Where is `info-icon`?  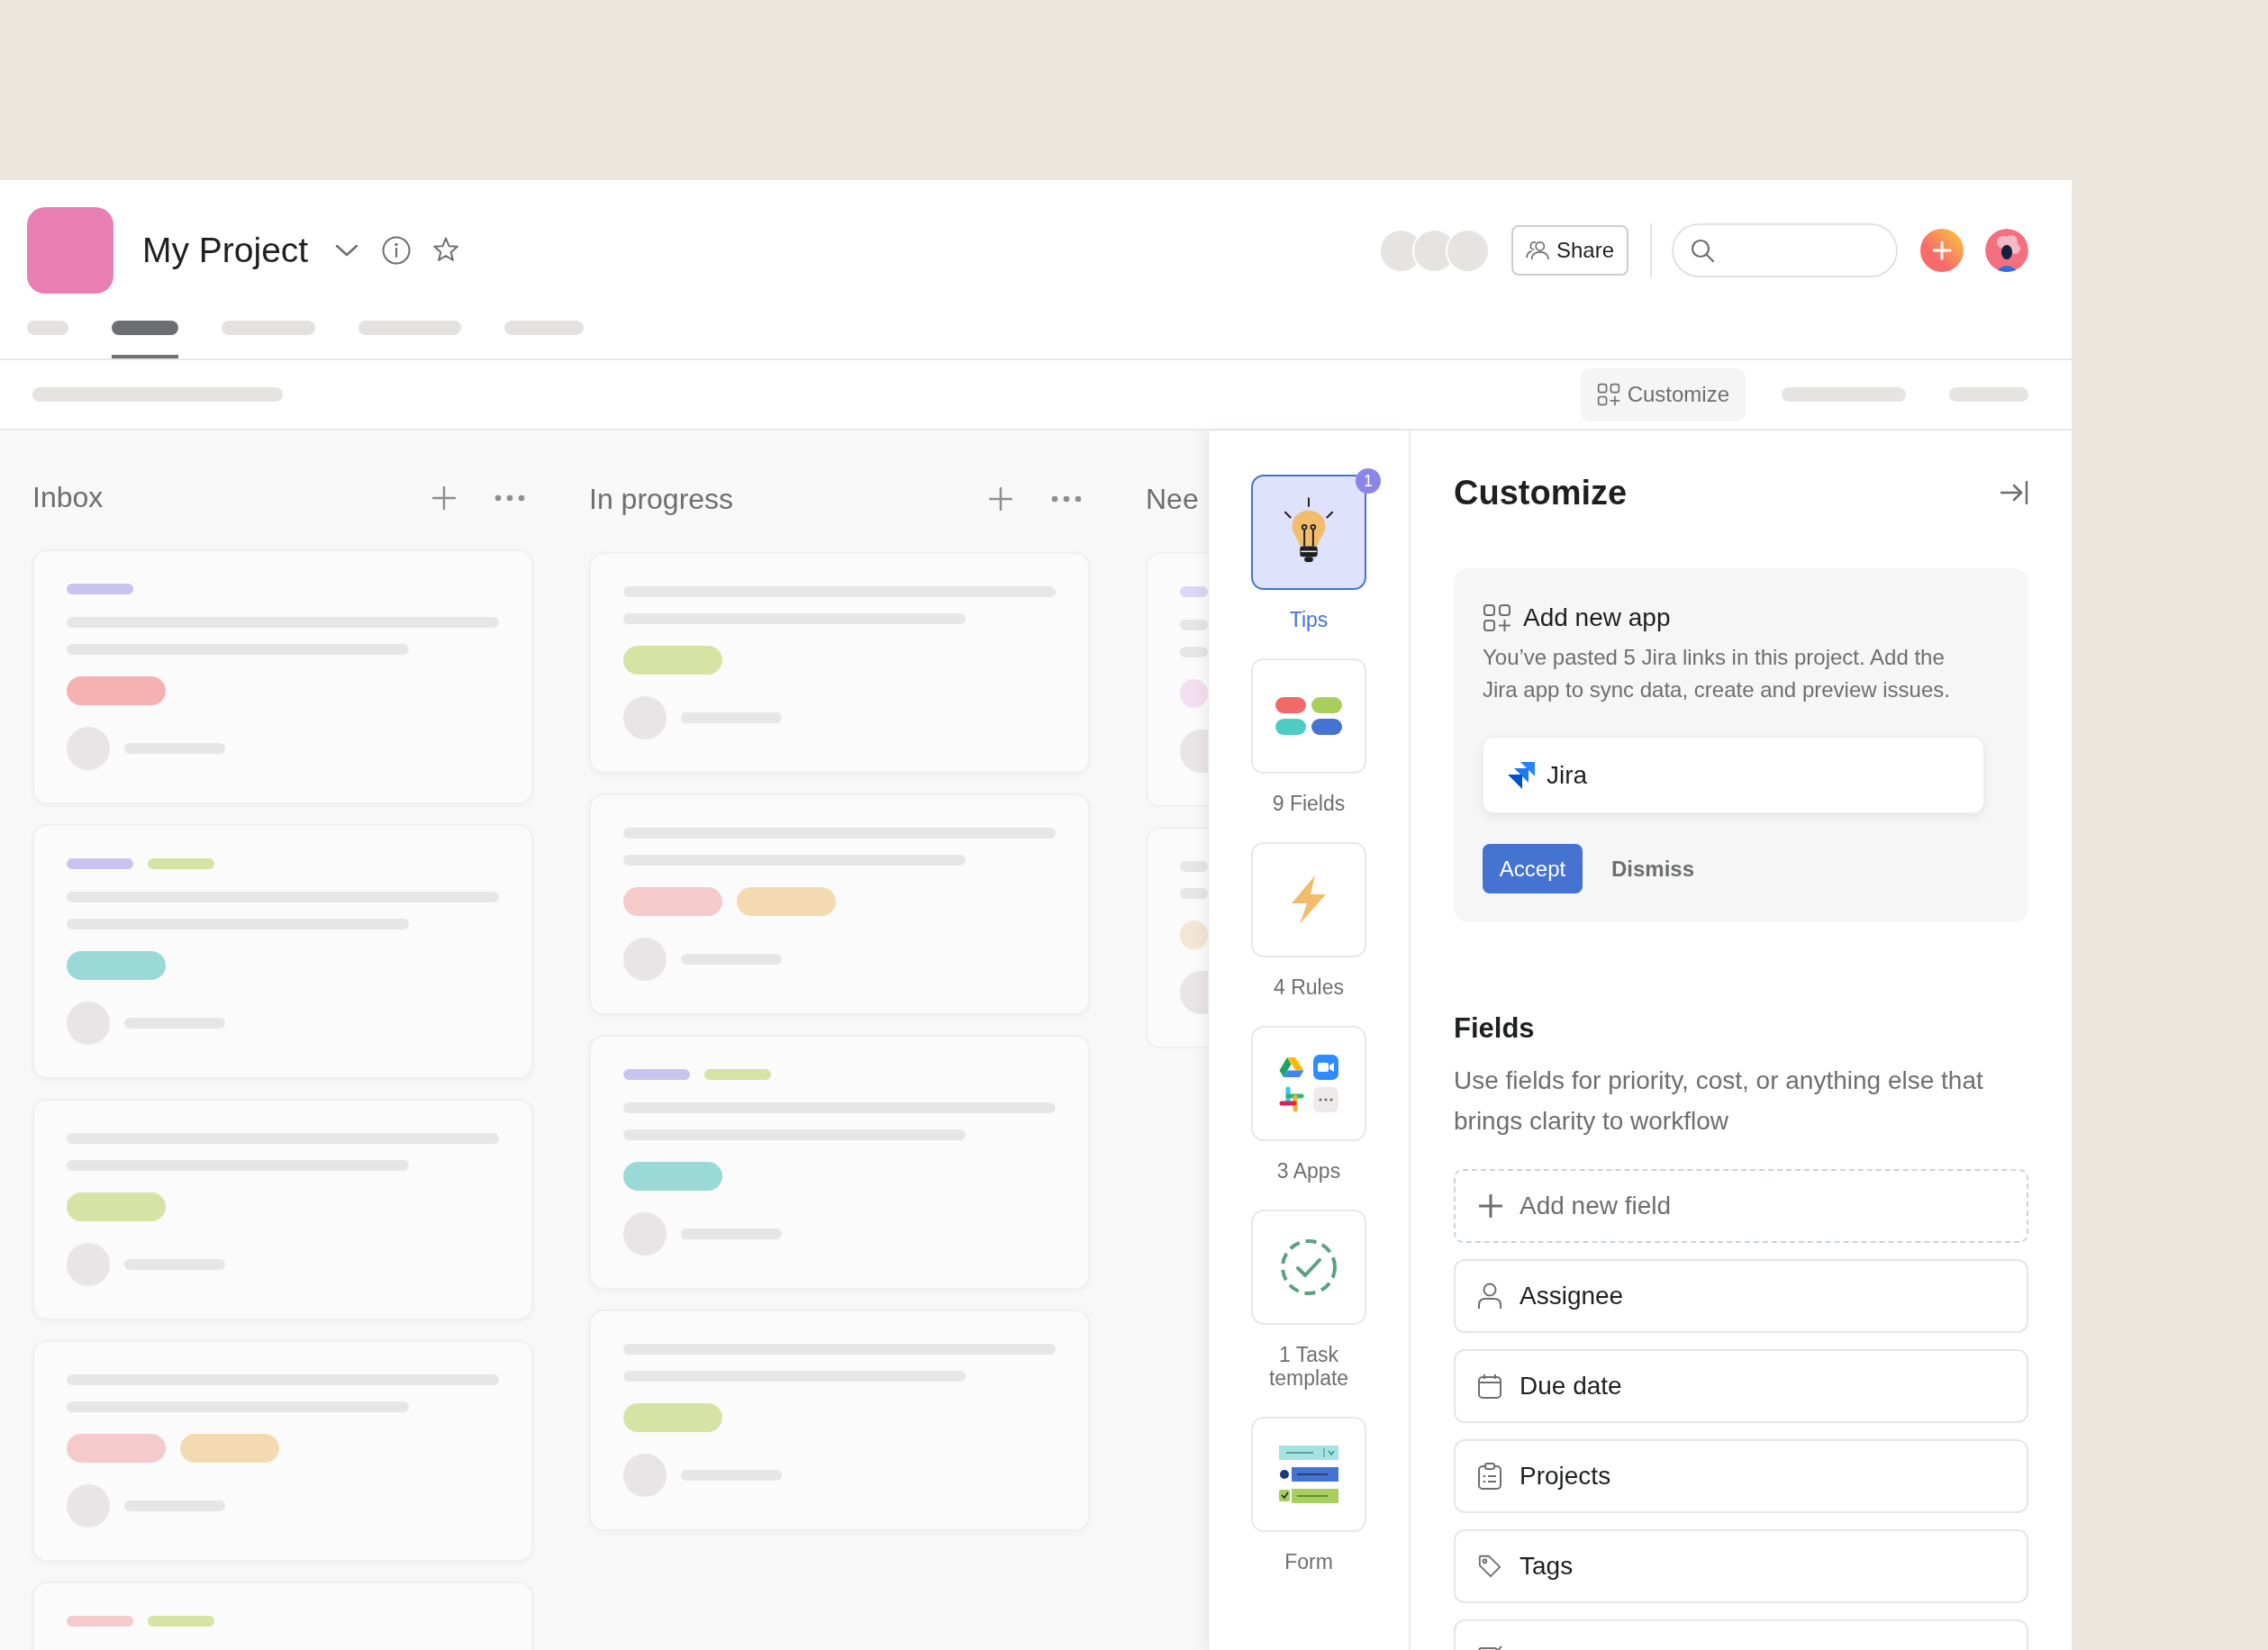
info-icon is located at coordinates (397, 250).